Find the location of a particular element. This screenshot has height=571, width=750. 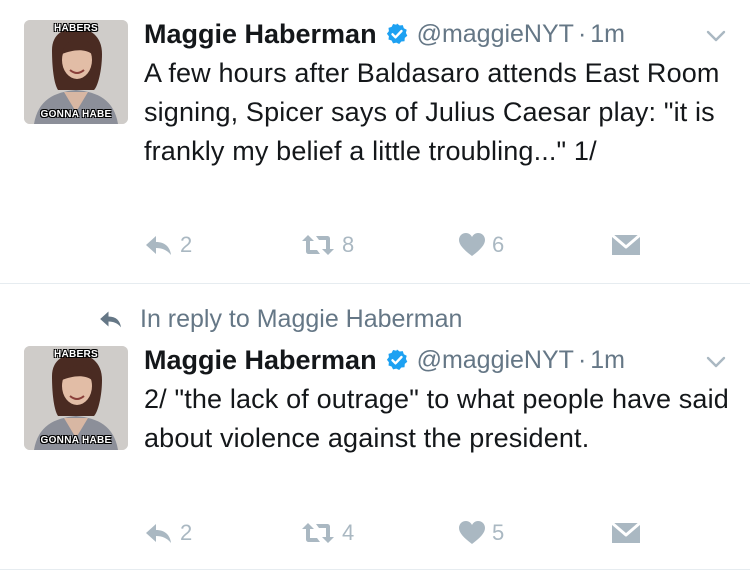

tweet-actions: 2 8 6 is located at coordinates (424, 245).